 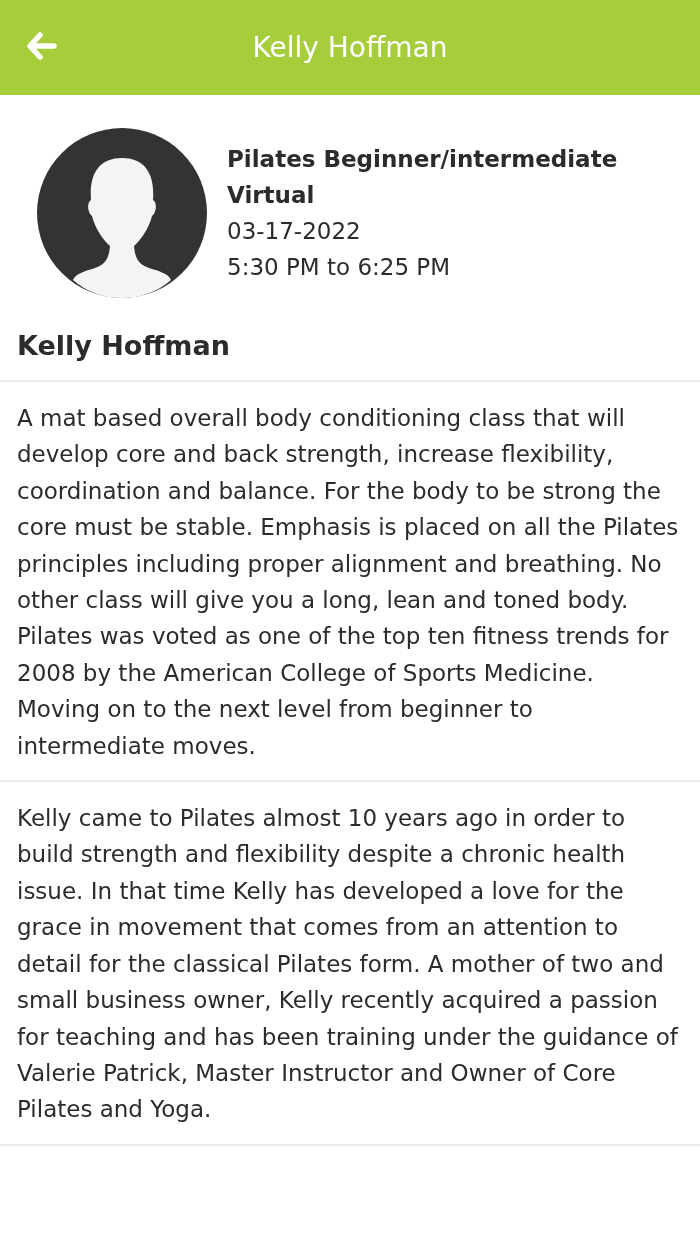 What do you see at coordinates (122, 213) in the screenshot?
I see `avatar-icon` at bounding box center [122, 213].